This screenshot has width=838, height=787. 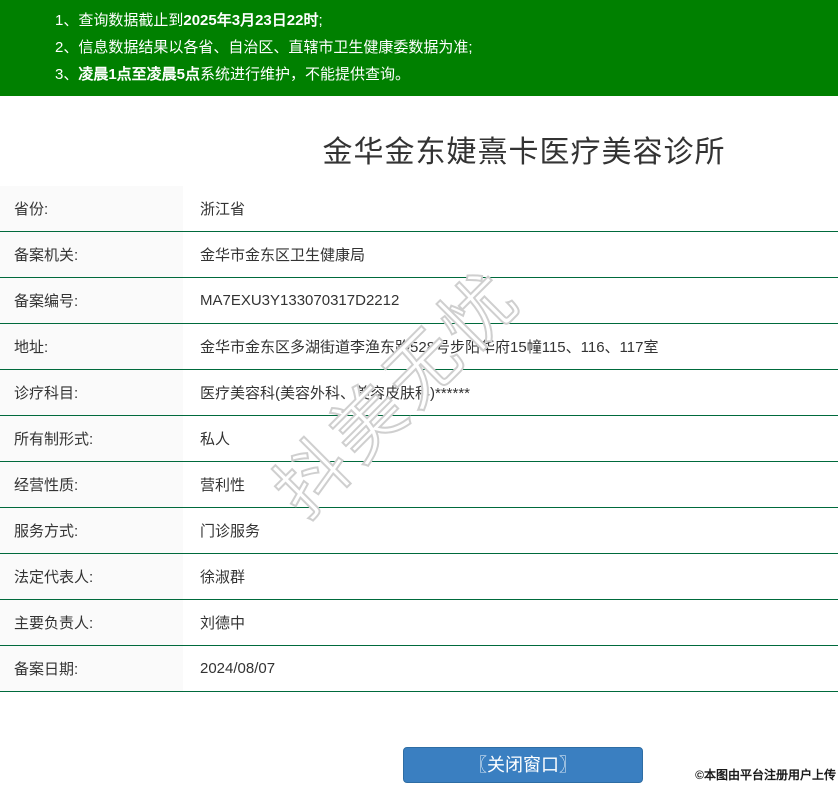 What do you see at coordinates (283, 255) in the screenshot?
I see `row-value: 金华市金东区卫生健康局` at bounding box center [283, 255].